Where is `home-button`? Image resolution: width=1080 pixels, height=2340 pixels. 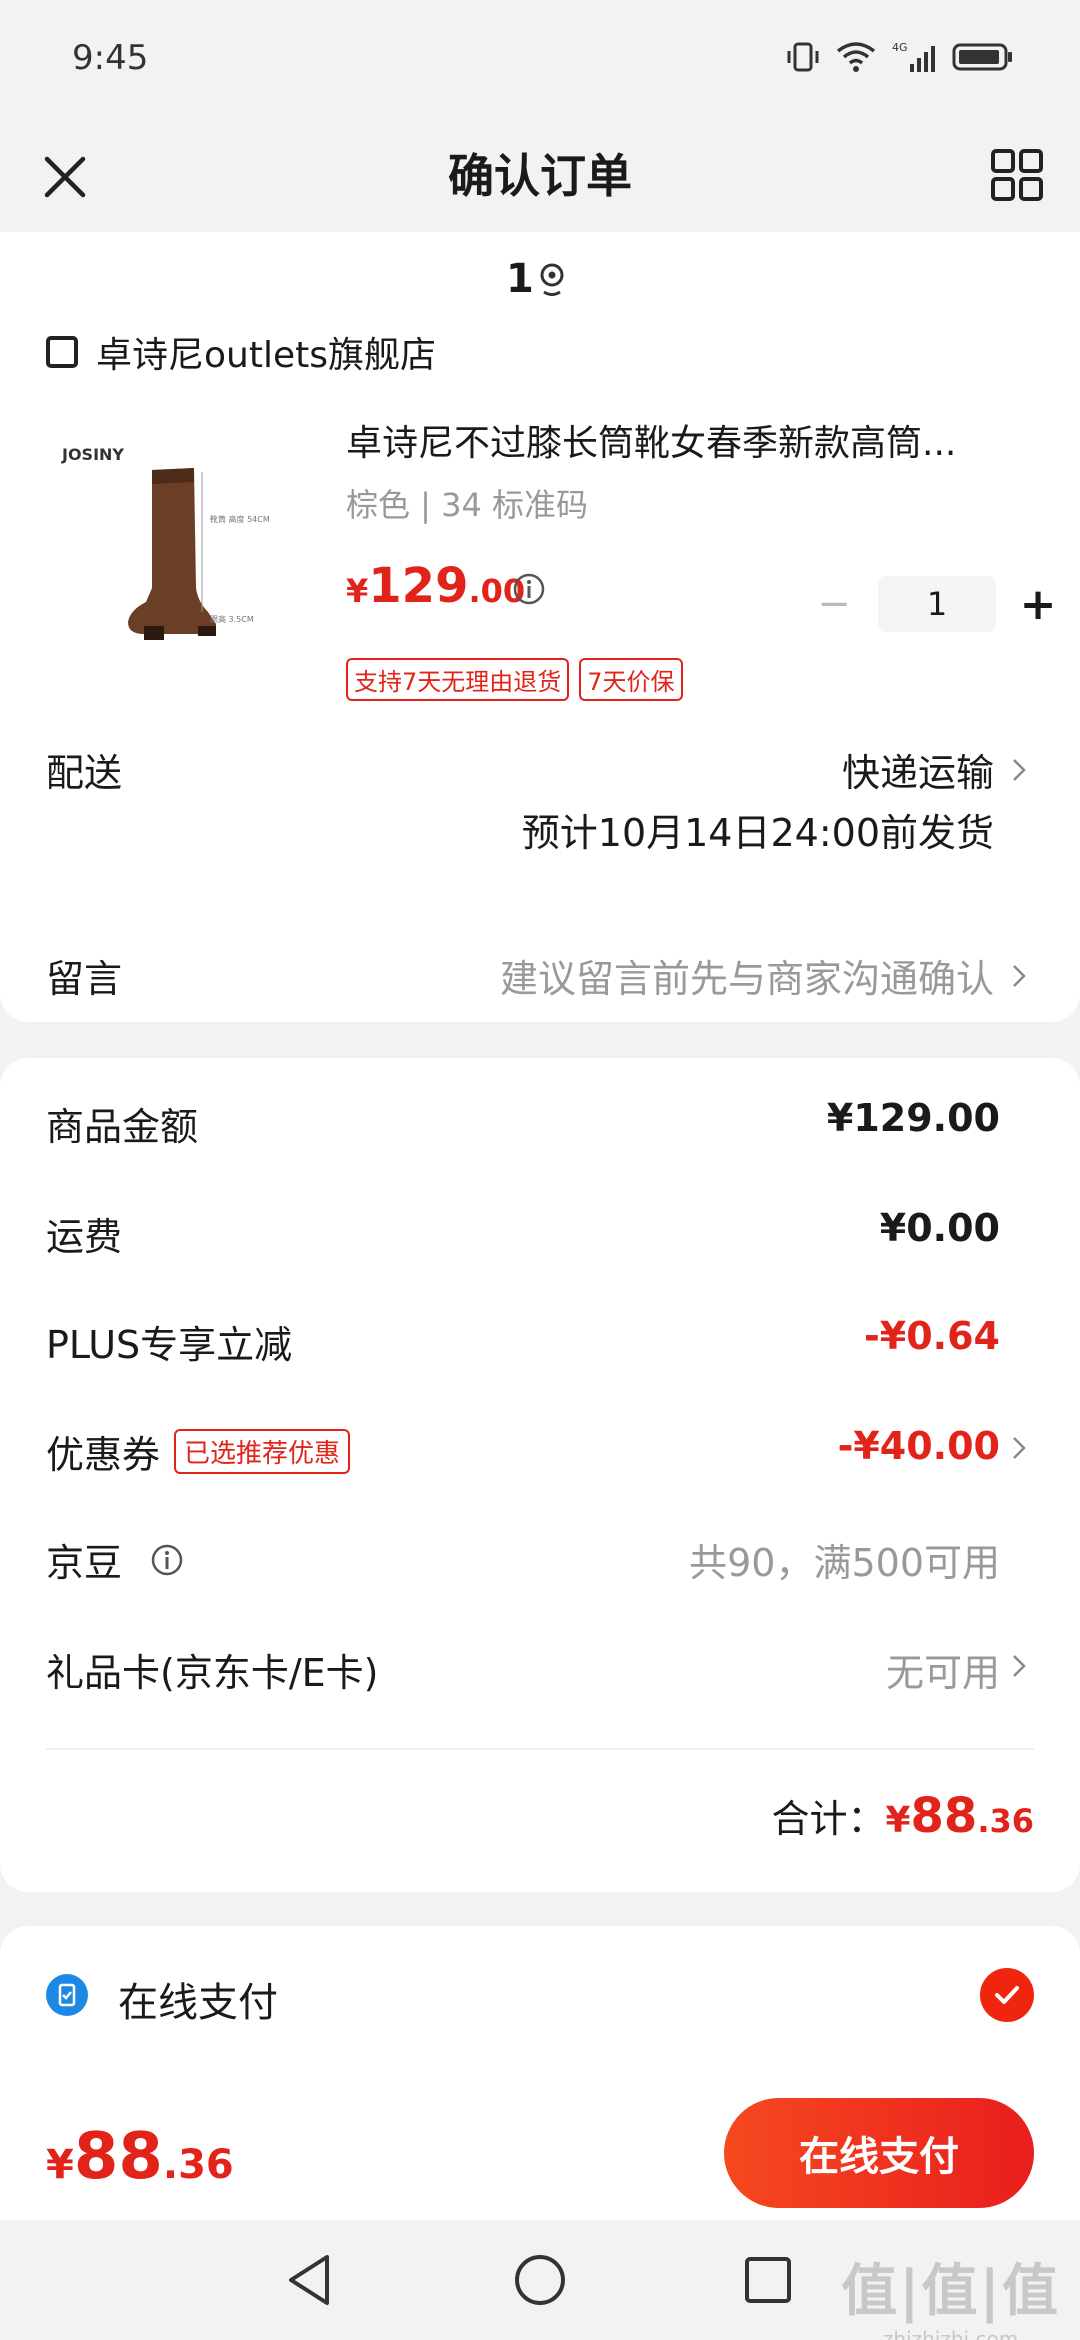
home-button is located at coordinates (540, 2280).